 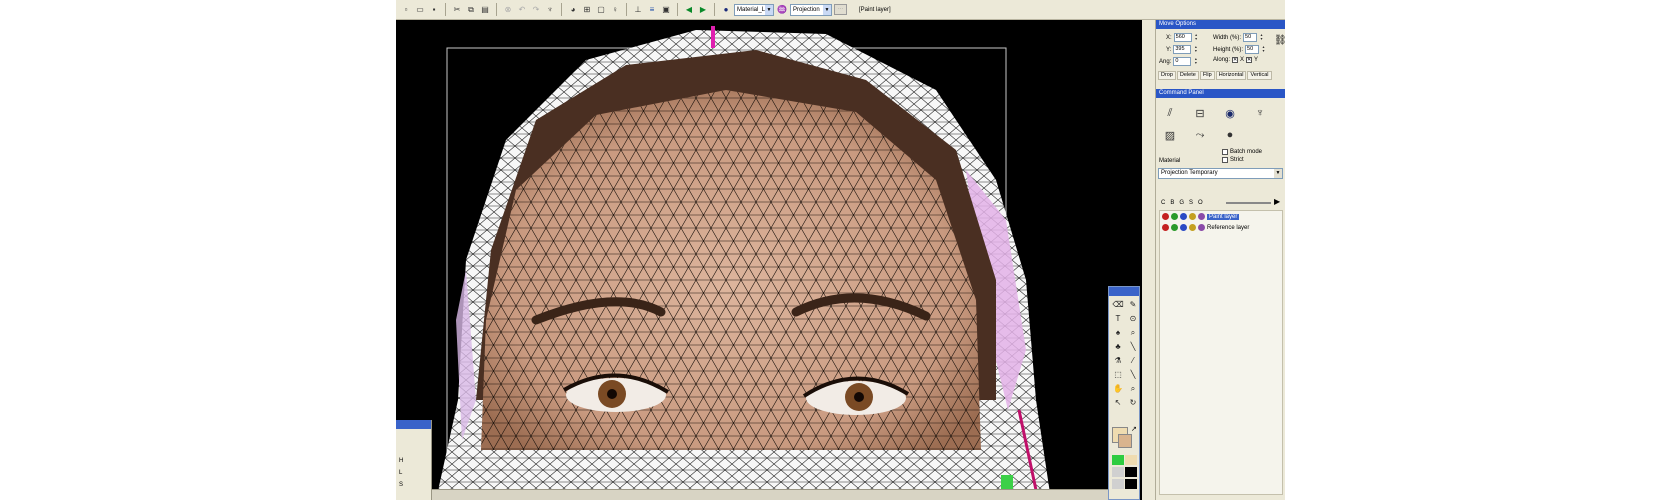 I want to click on undo-icon: ↶, so click(x=522, y=9).